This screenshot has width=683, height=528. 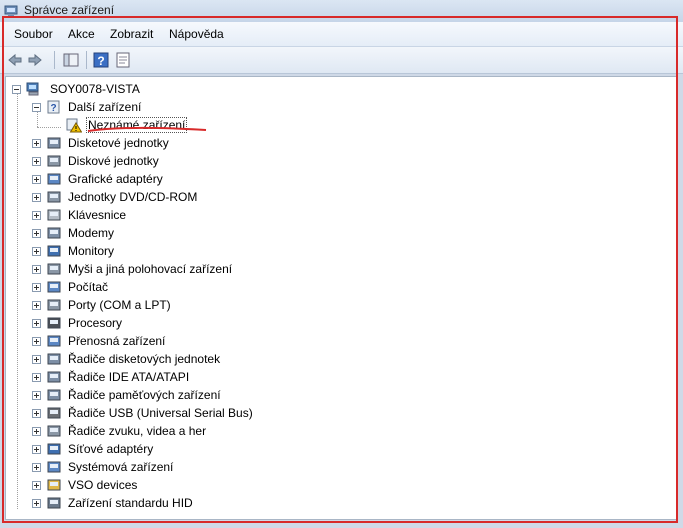 What do you see at coordinates (117, 341) in the screenshot?
I see `category-label: Přenosná zařízení` at bounding box center [117, 341].